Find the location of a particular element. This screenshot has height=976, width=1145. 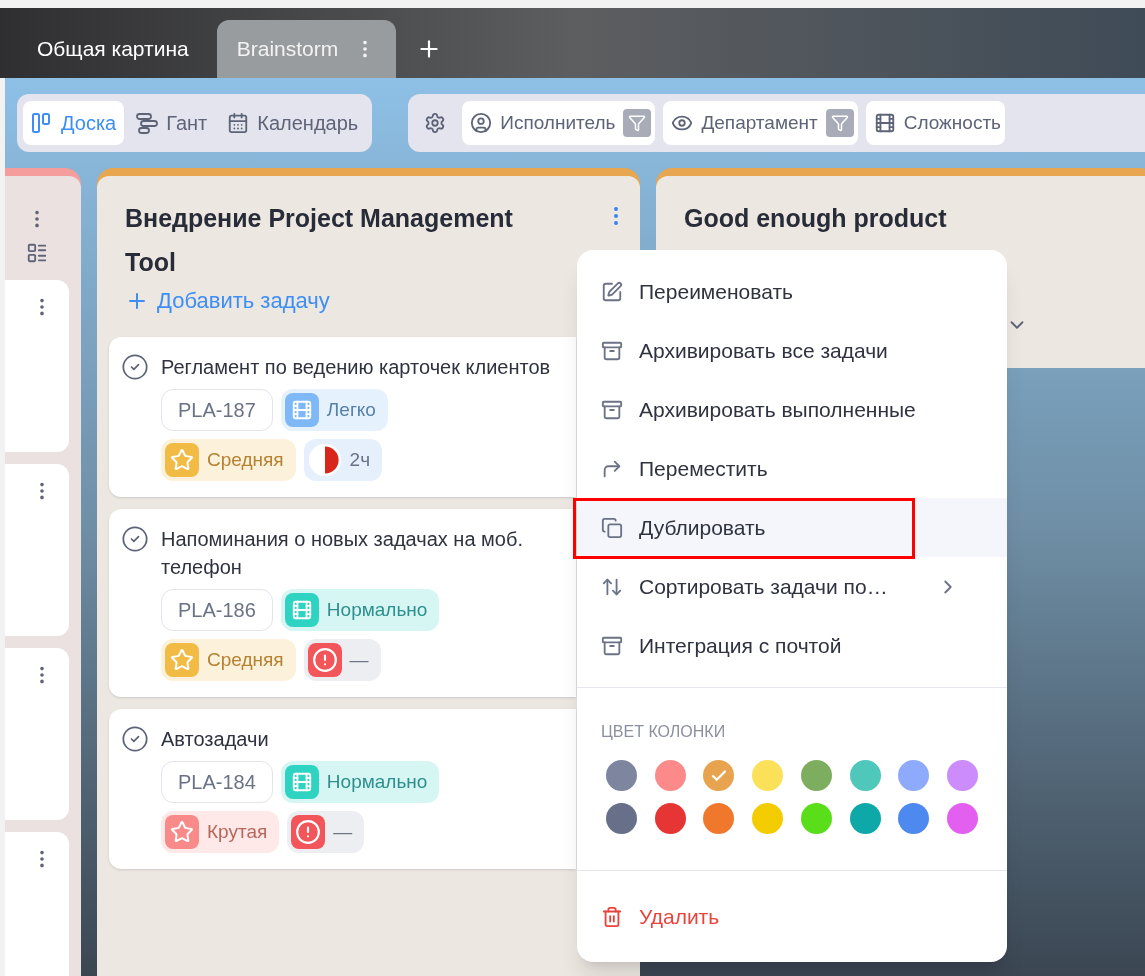

gantt-icon is located at coordinates (147, 123).